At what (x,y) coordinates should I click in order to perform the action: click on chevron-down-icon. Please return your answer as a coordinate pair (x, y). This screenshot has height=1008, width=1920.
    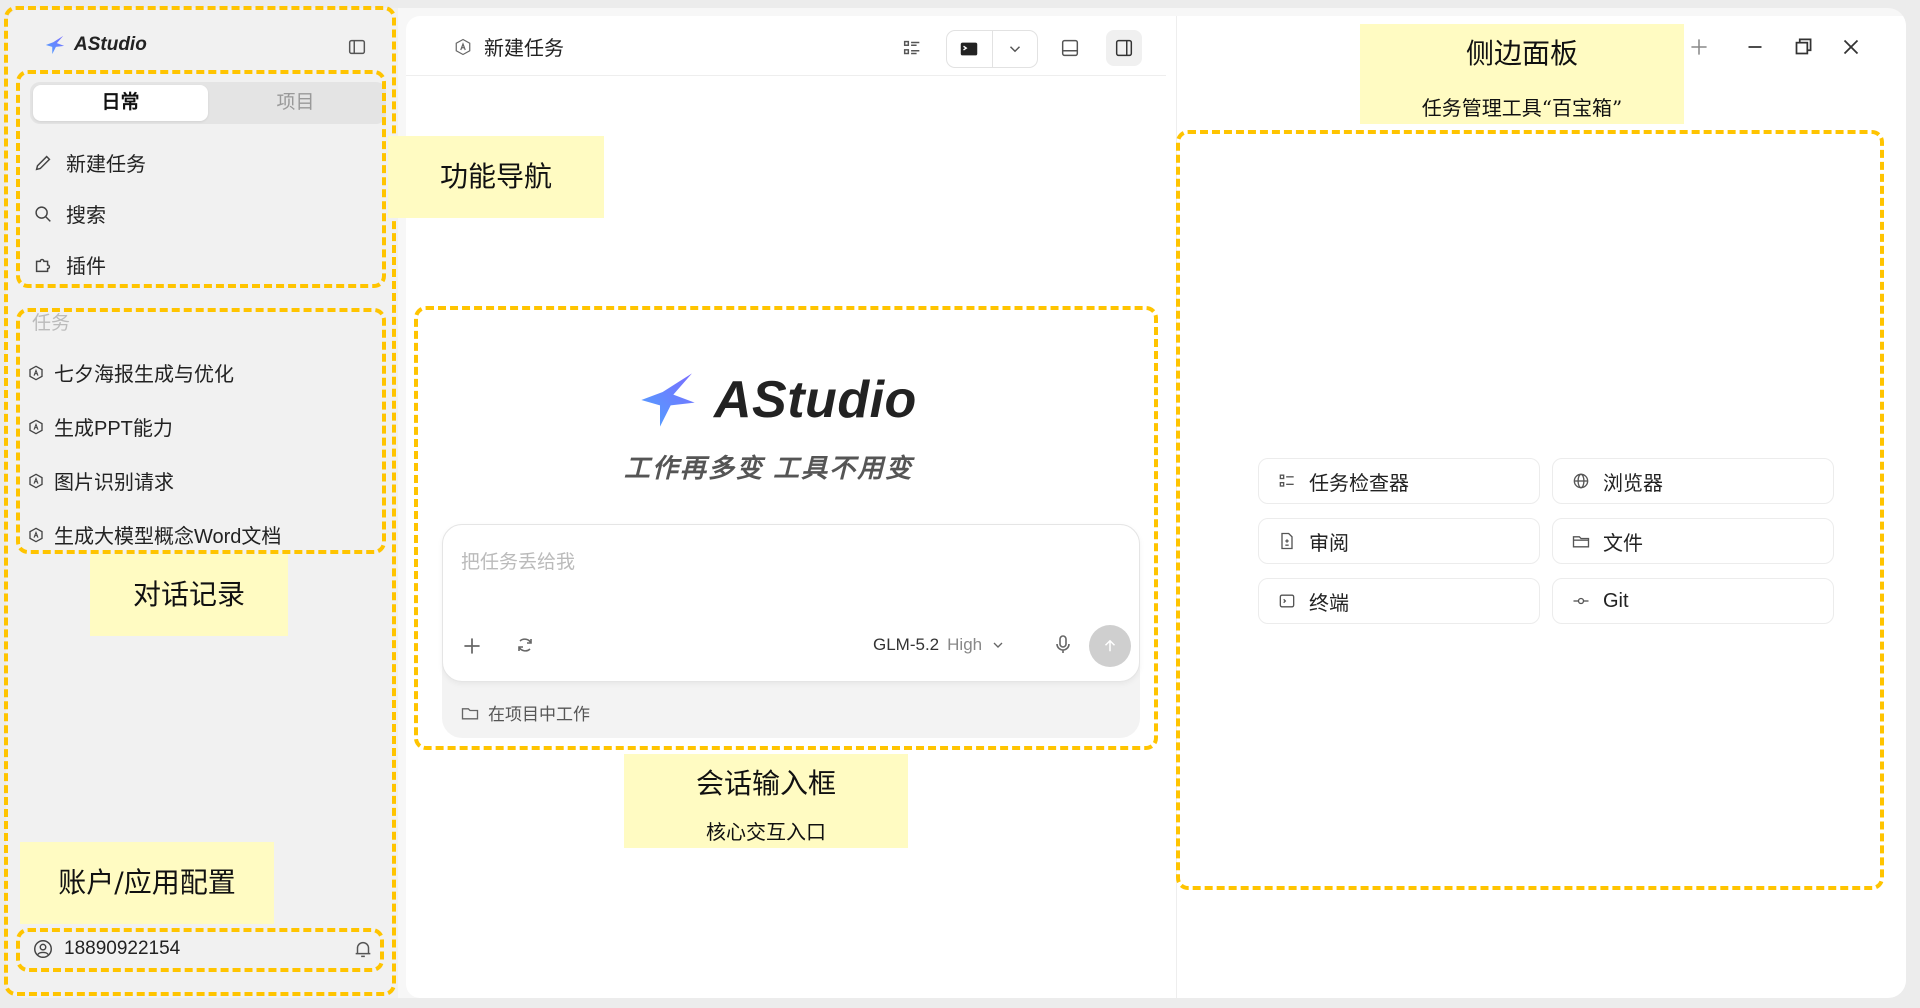
    Looking at the image, I should click on (1014, 49).